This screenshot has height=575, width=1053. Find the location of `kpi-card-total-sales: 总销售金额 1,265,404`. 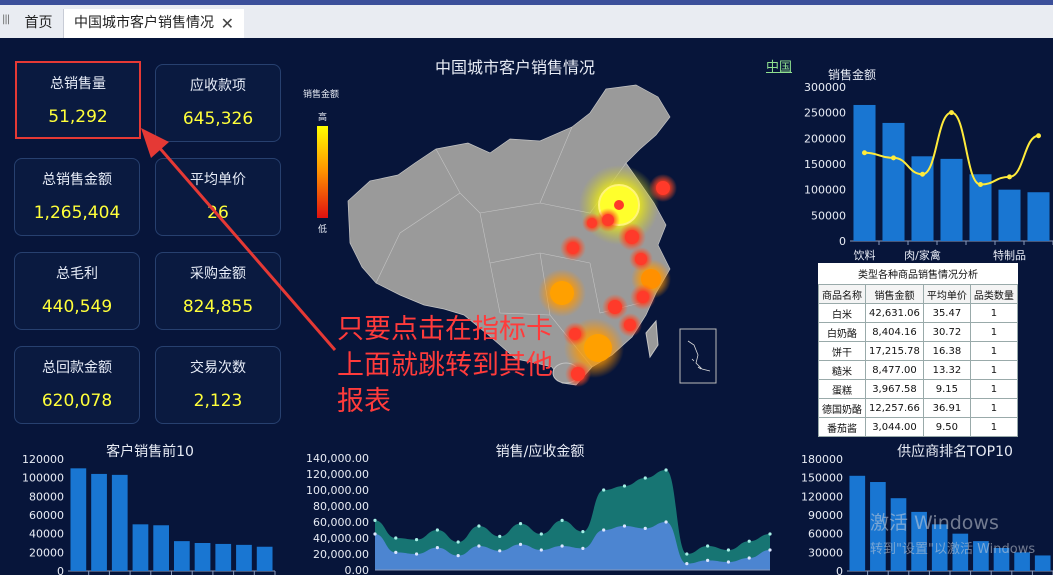

kpi-card-total-sales: 总销售金额 1,265,404 is located at coordinates (77, 197).